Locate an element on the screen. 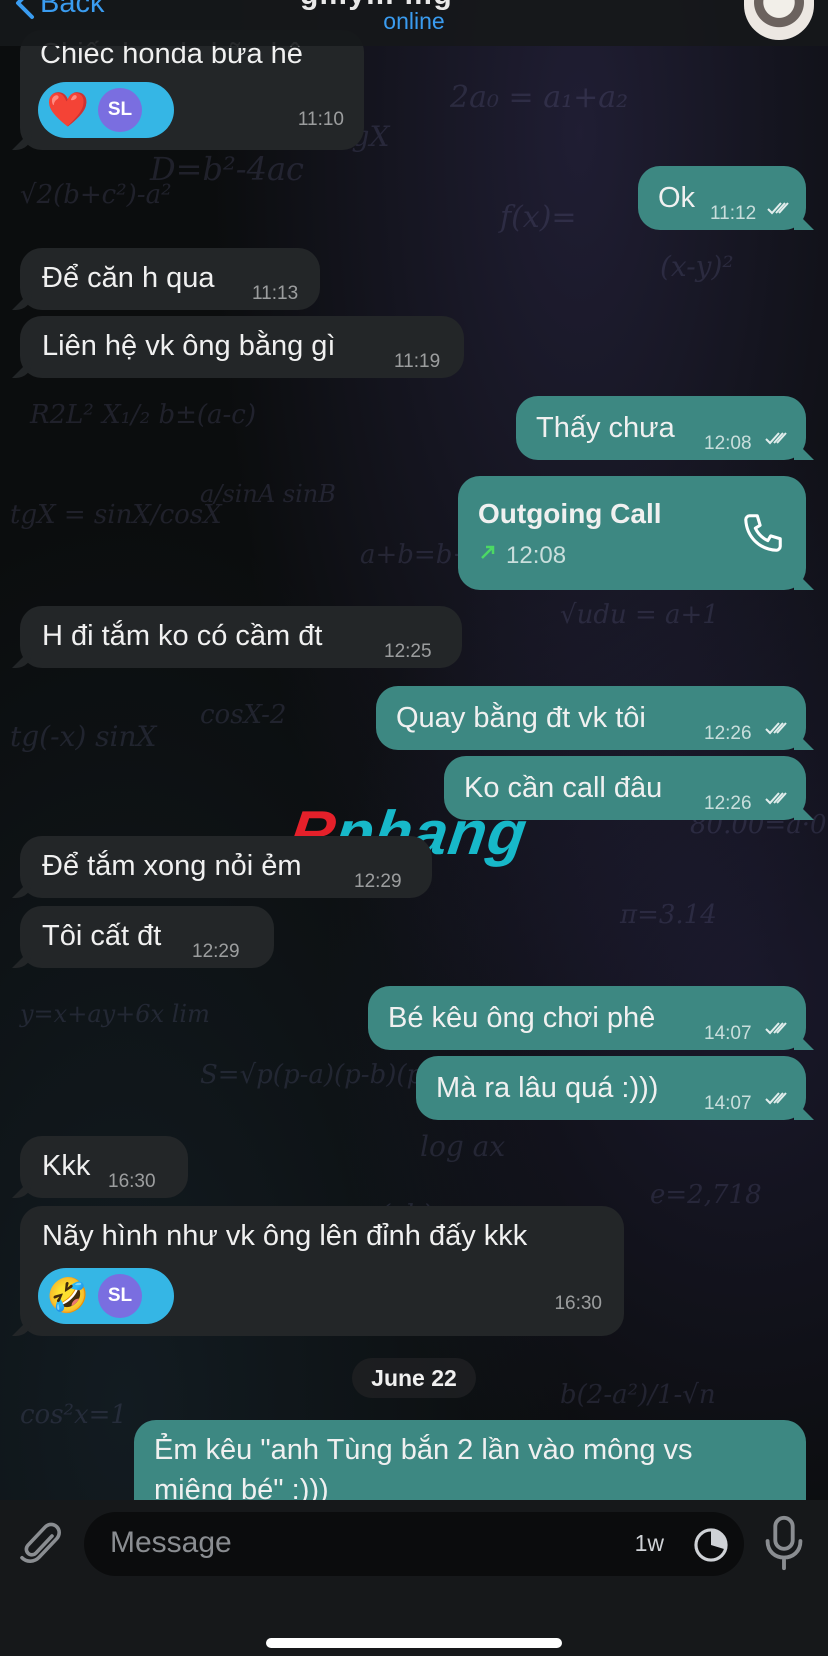  message-bubble: Chiếc honda bữa hê ❤️ SL 11:10 is located at coordinates (192, 90).